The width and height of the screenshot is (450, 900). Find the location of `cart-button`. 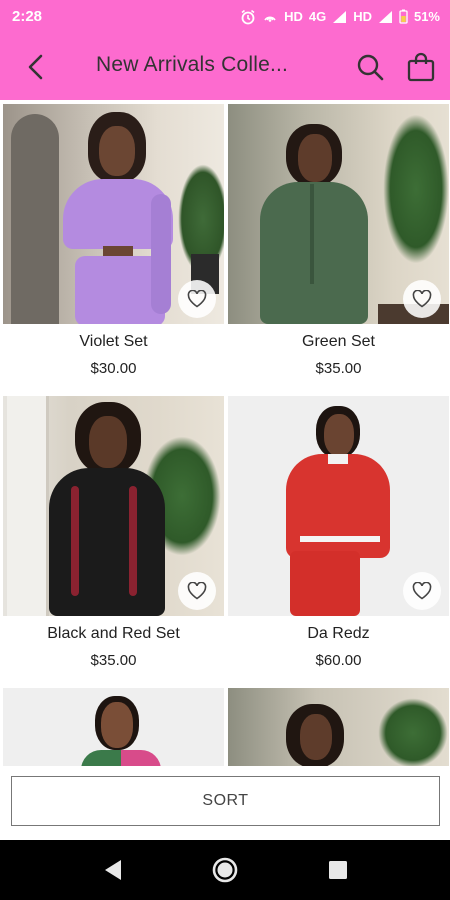

cart-button is located at coordinates (421, 67).